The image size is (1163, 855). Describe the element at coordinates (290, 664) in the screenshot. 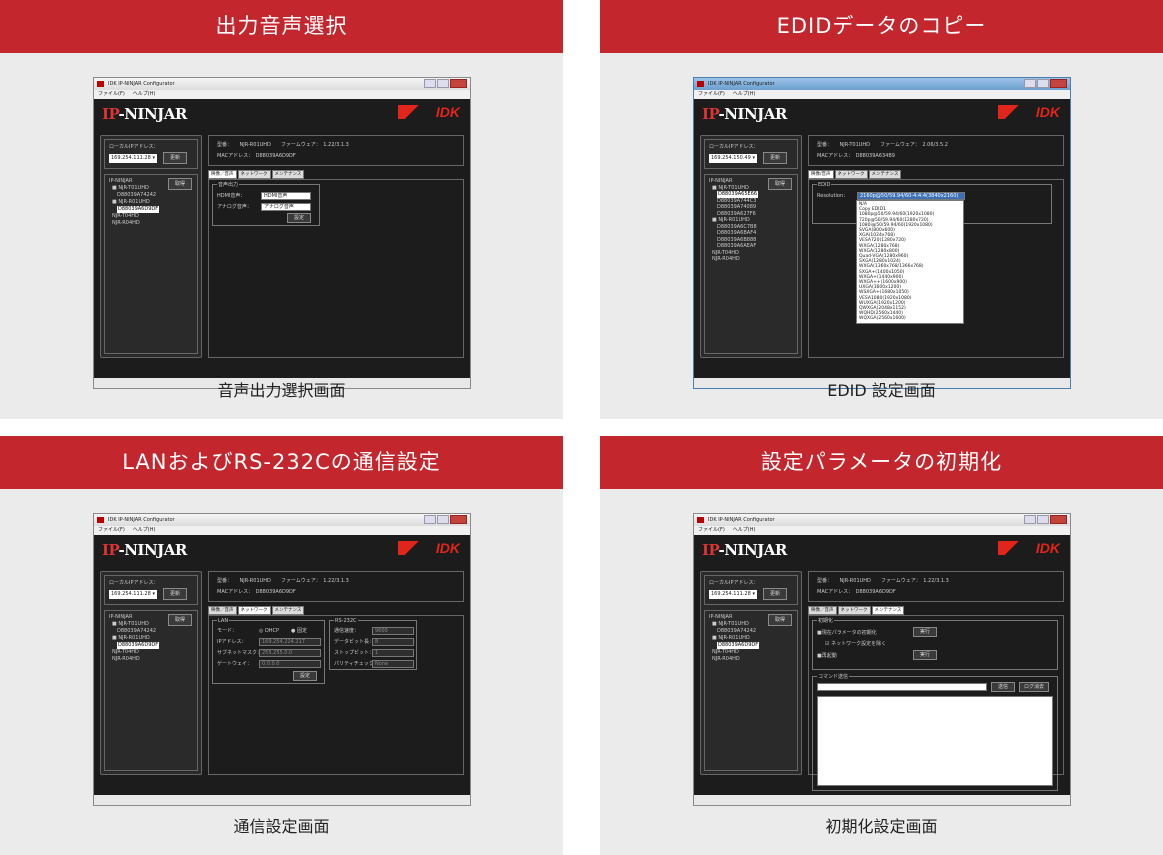

I see `gateway-input: 0.0.0.0` at that location.